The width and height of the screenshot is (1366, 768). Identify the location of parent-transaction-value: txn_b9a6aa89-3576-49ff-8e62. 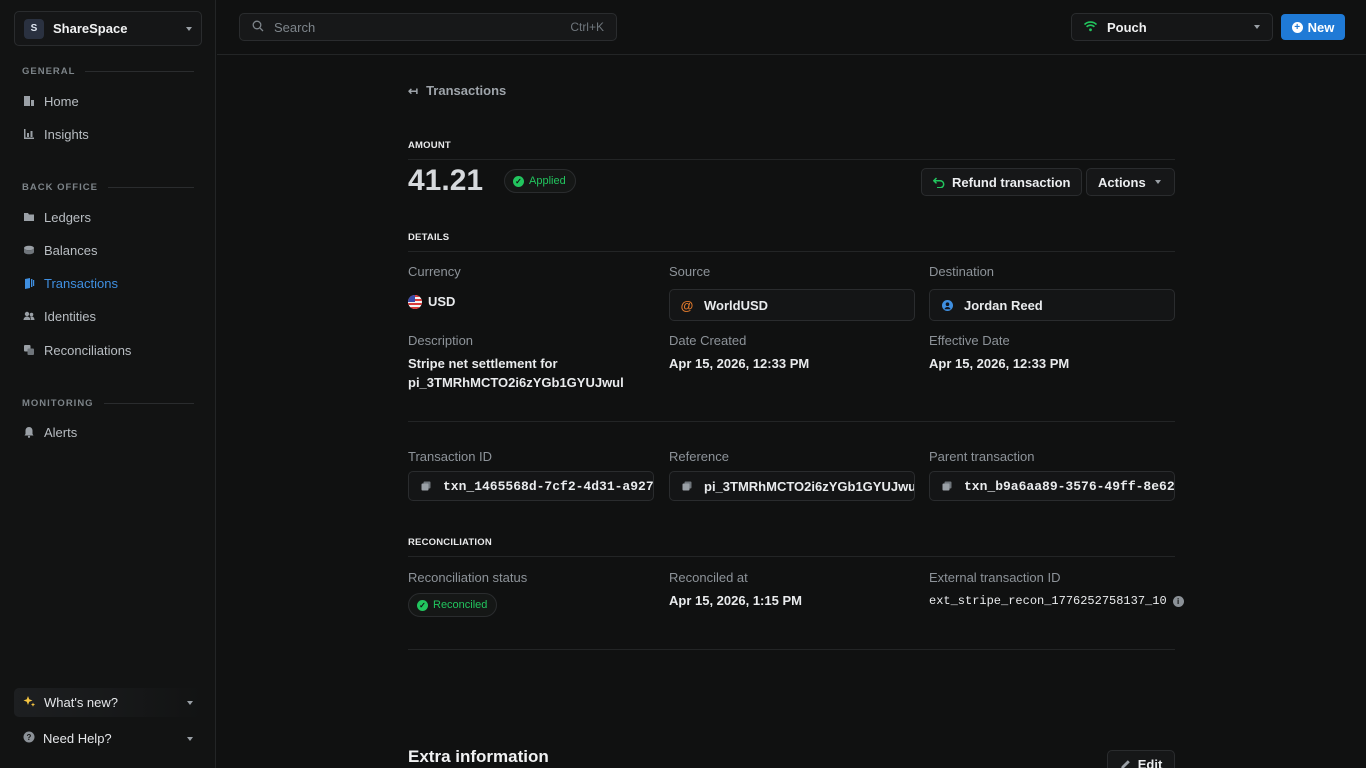
(1069, 486).